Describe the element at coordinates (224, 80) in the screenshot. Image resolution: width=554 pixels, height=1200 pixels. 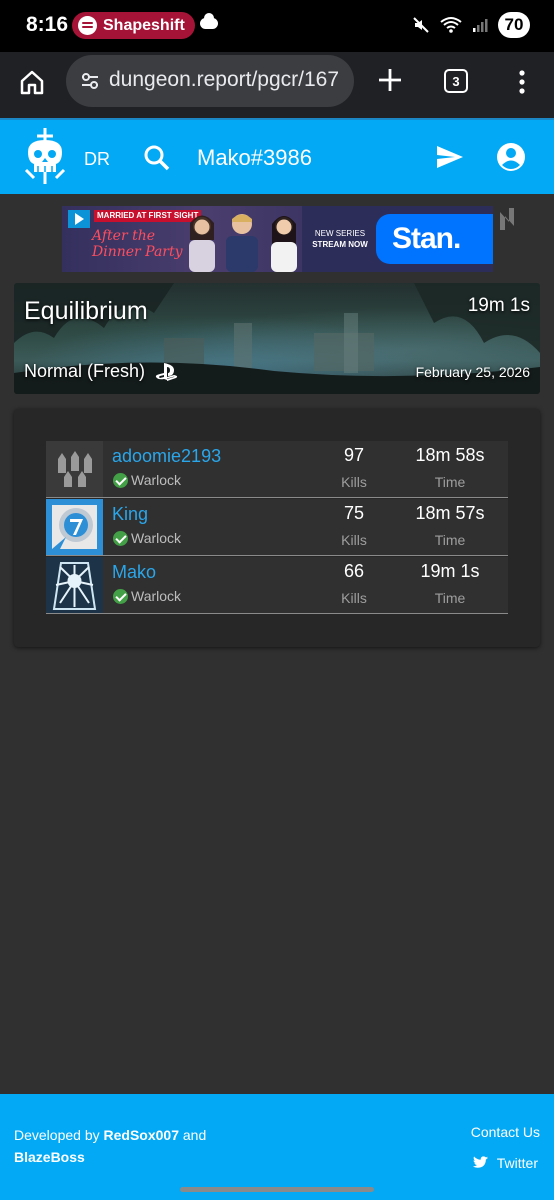
I see `url-text: dungeon.report/pgcr/167` at that location.